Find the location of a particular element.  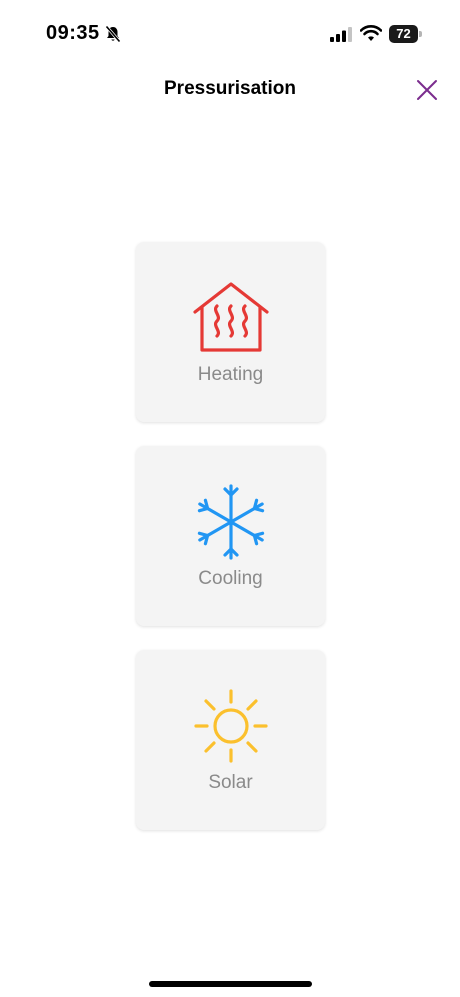

sun-icon is located at coordinates (230, 726).